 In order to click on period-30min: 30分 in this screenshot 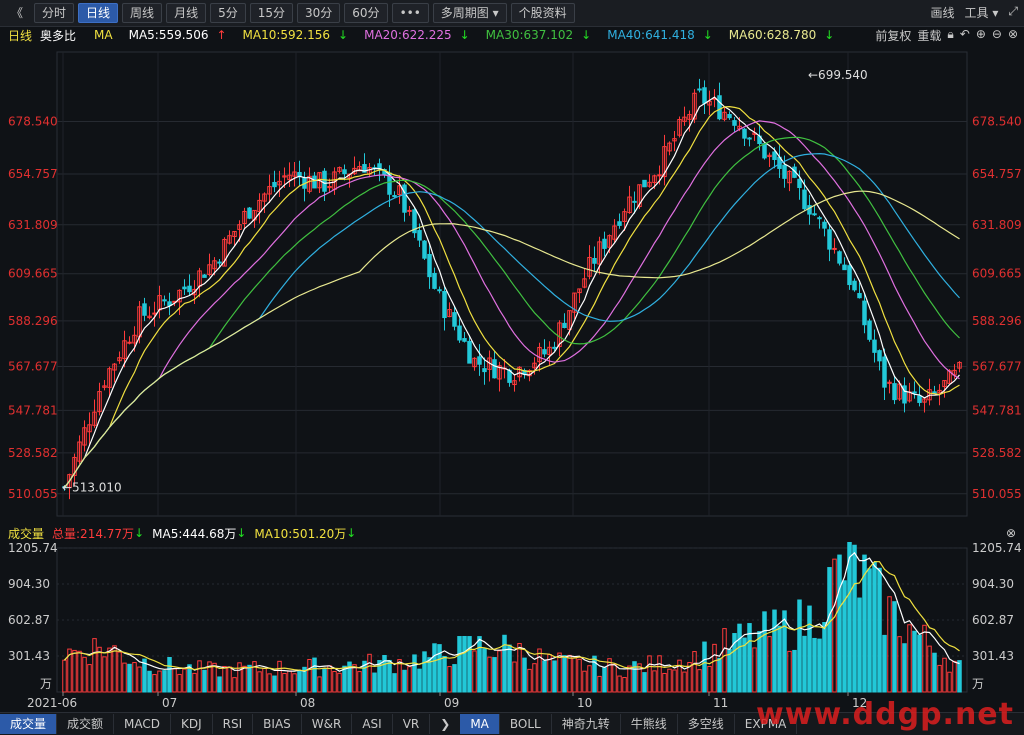, I will do `click(319, 13)`.